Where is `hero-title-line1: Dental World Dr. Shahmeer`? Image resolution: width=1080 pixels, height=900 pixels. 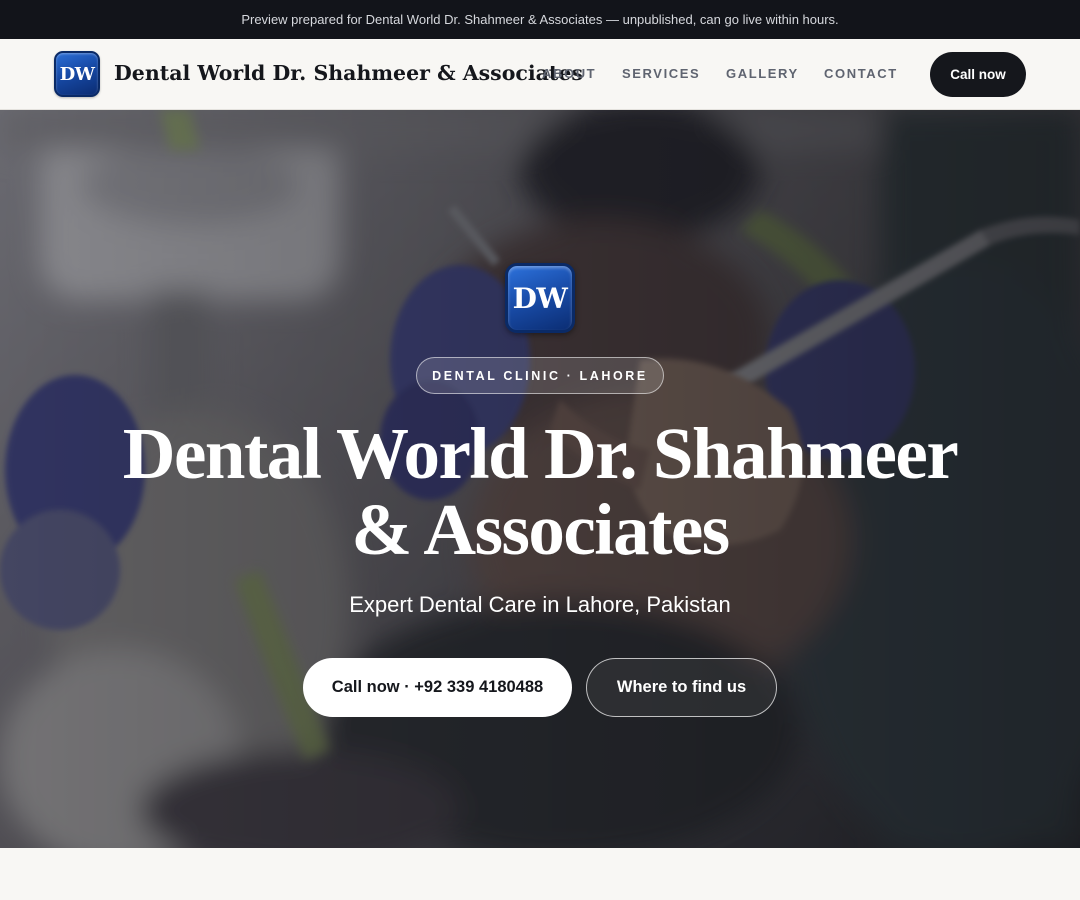 hero-title-line1: Dental World Dr. Shahmeer is located at coordinates (540, 453).